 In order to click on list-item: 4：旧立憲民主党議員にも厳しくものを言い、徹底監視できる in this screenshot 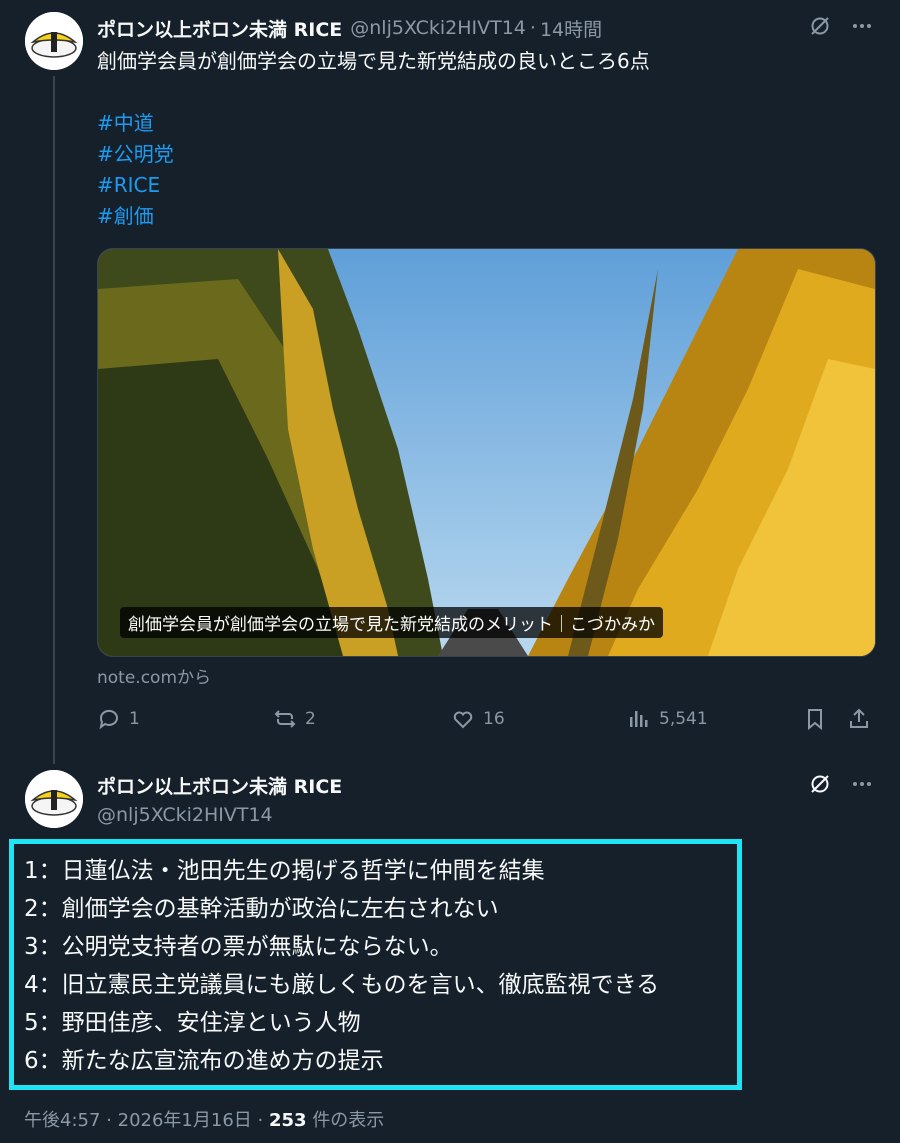, I will do `click(342, 985)`.